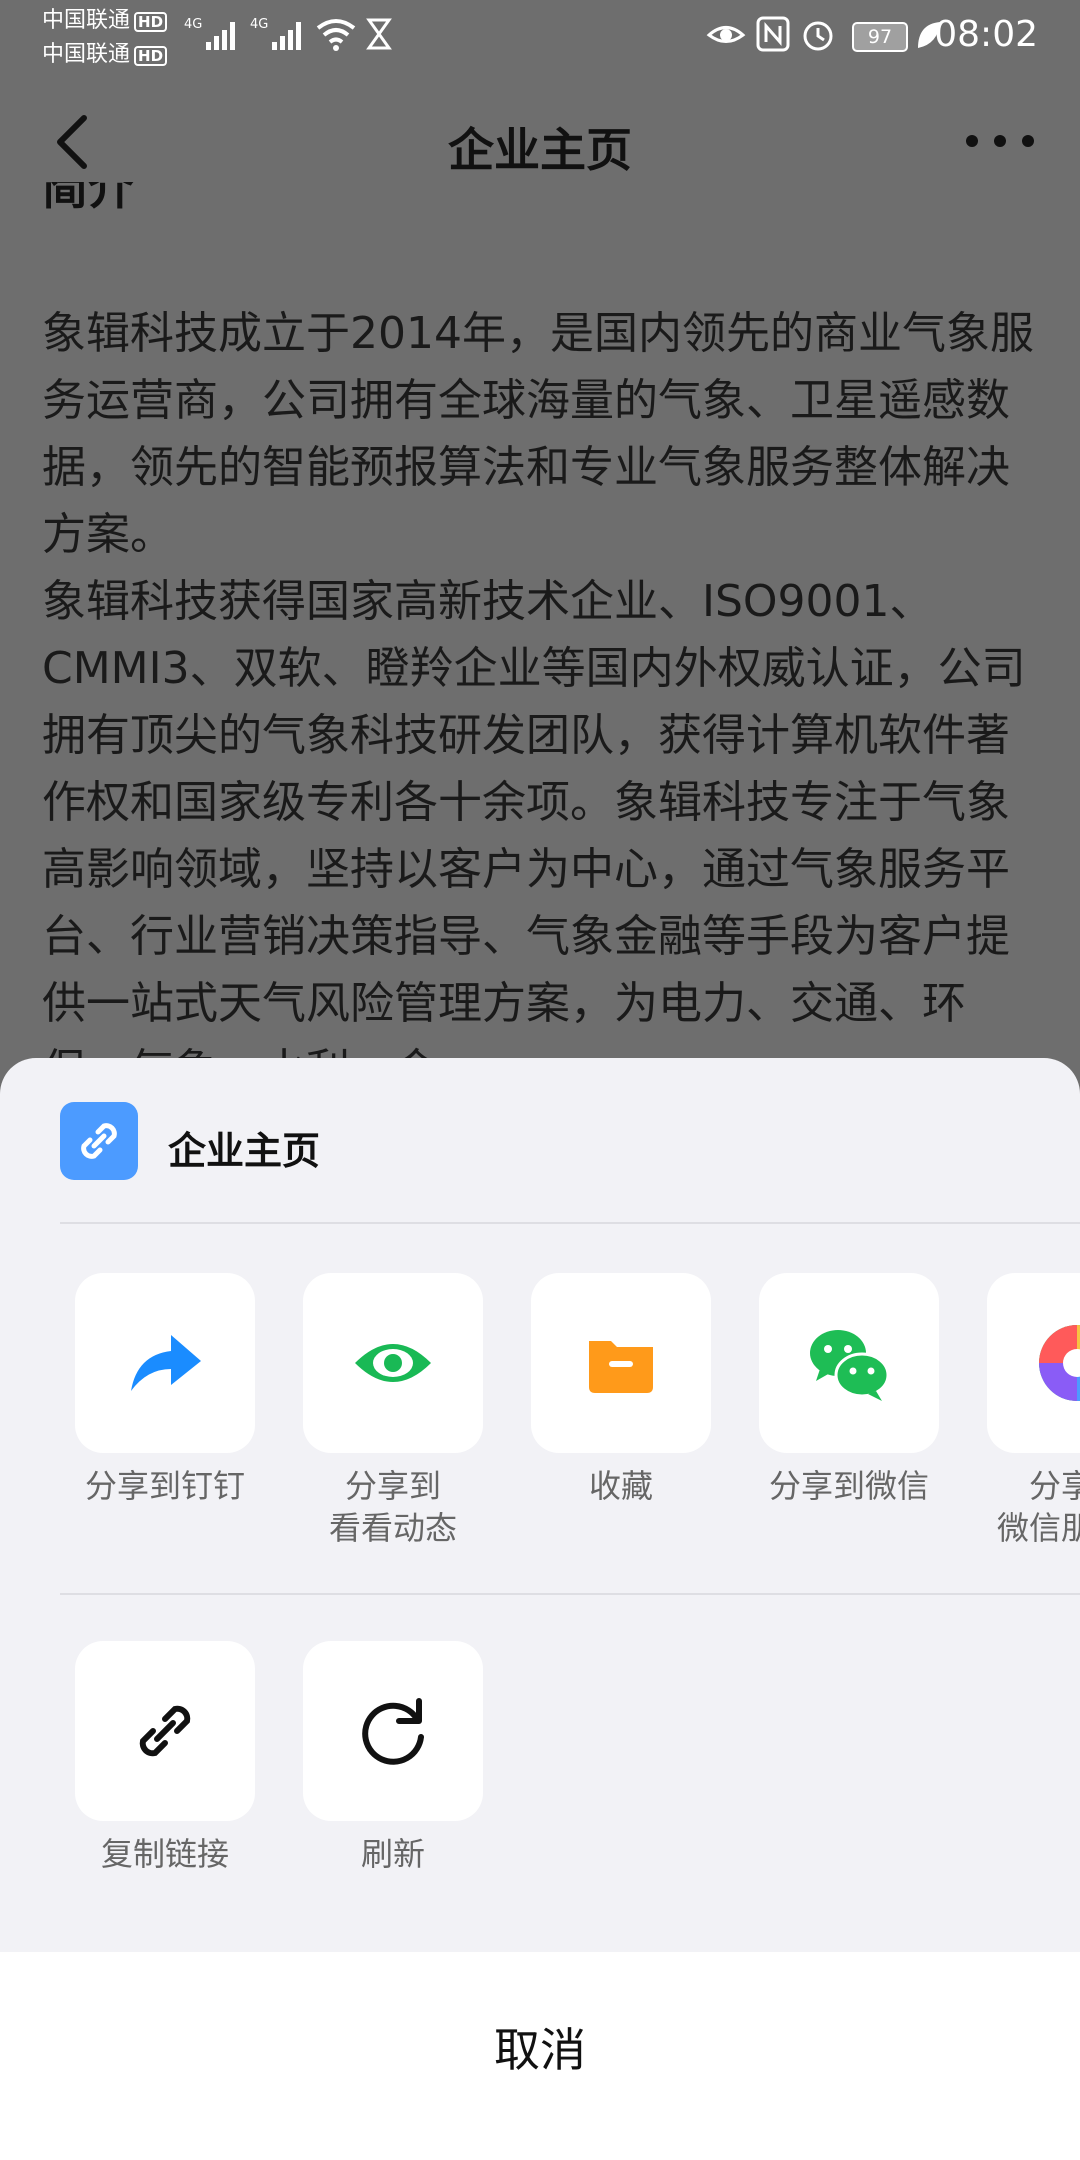 This screenshot has width=1080, height=2160. I want to click on battery-icon: 97, so click(880, 37).